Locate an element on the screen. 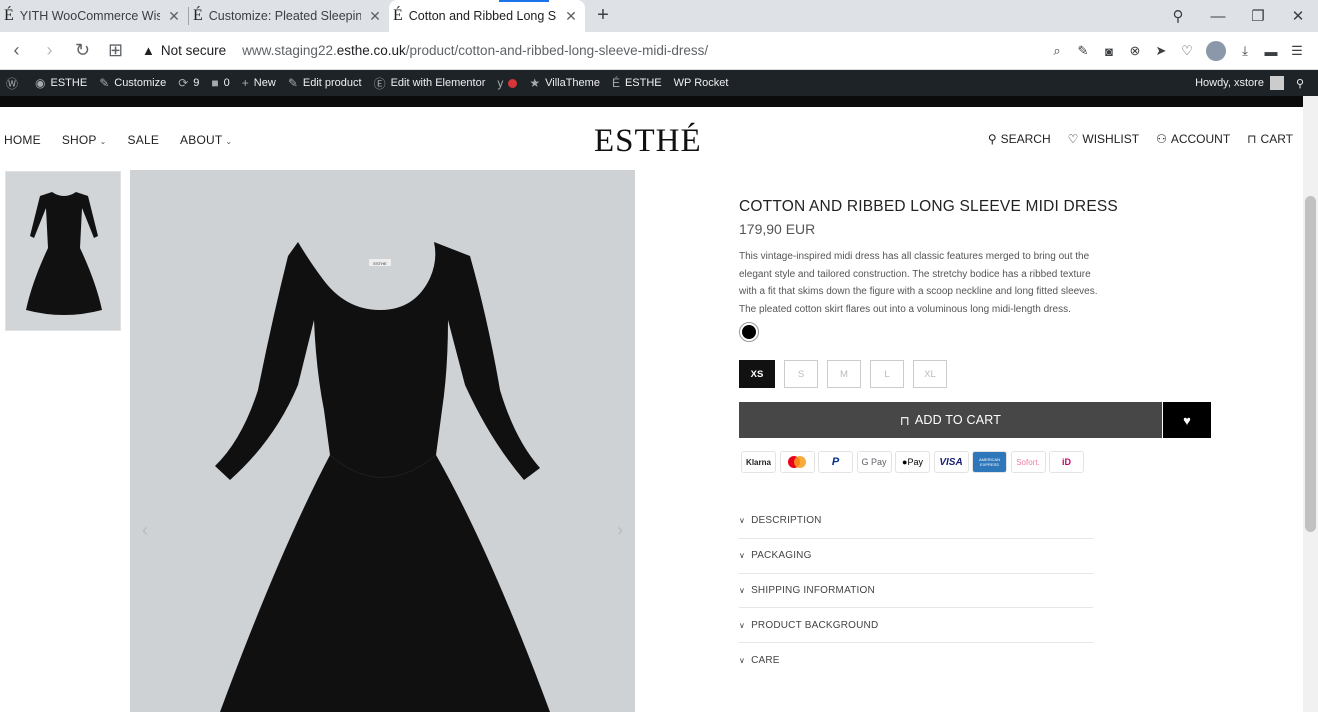 Image resolution: width=1318 pixels, height=712 pixels. product-title: COTTON AND RIBBED LONG SLEEVE MIDI DRESS is located at coordinates (928, 206).